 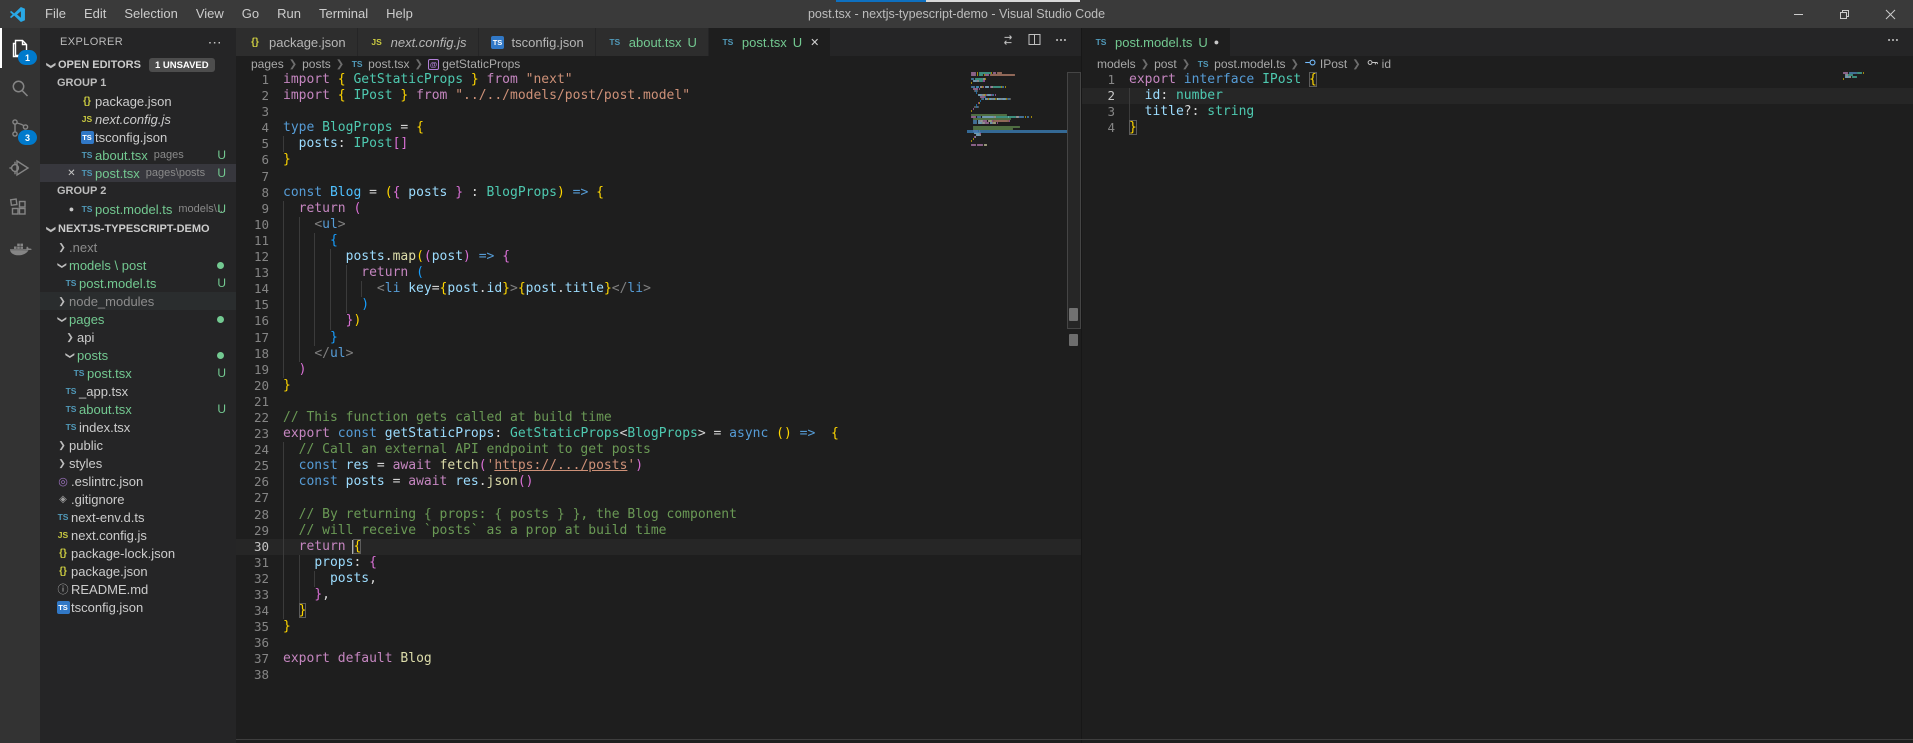 I want to click on open-editor-item: ● TS post.model.ts models\... U, so click(x=138, y=209).